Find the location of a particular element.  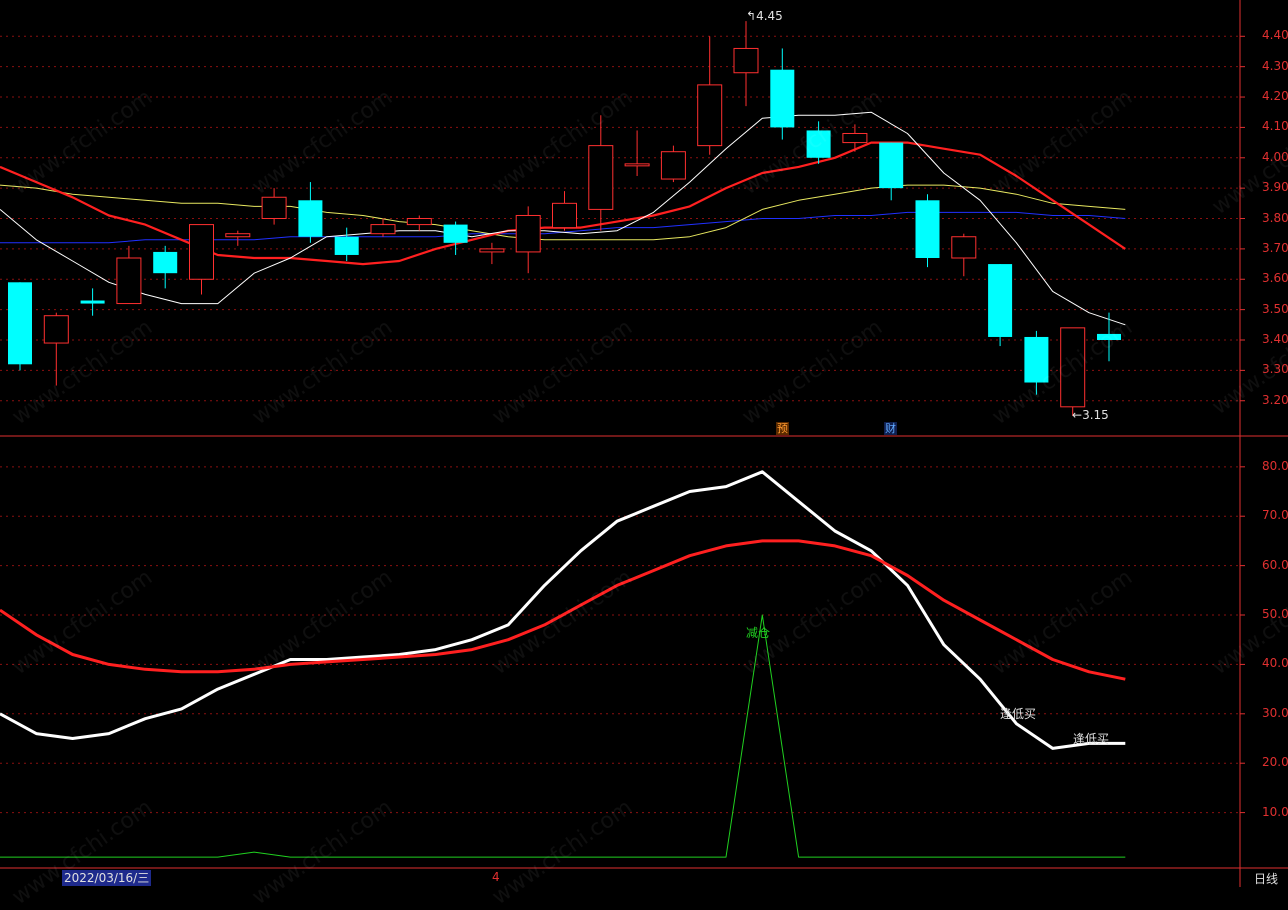

indicator-tick-label: 30.00 is located at coordinates (1275, 712).